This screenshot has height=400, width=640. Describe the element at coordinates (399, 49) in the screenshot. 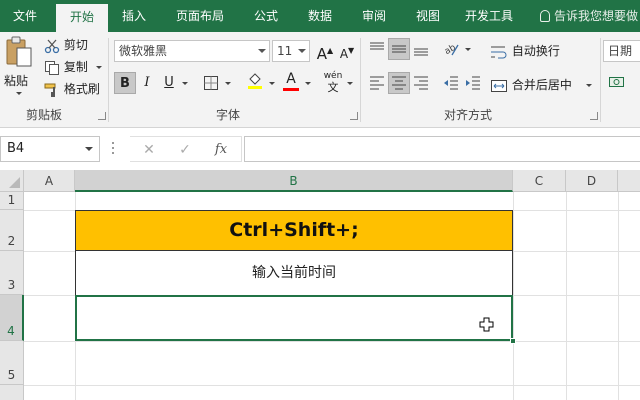

I see `align-middle-button` at that location.